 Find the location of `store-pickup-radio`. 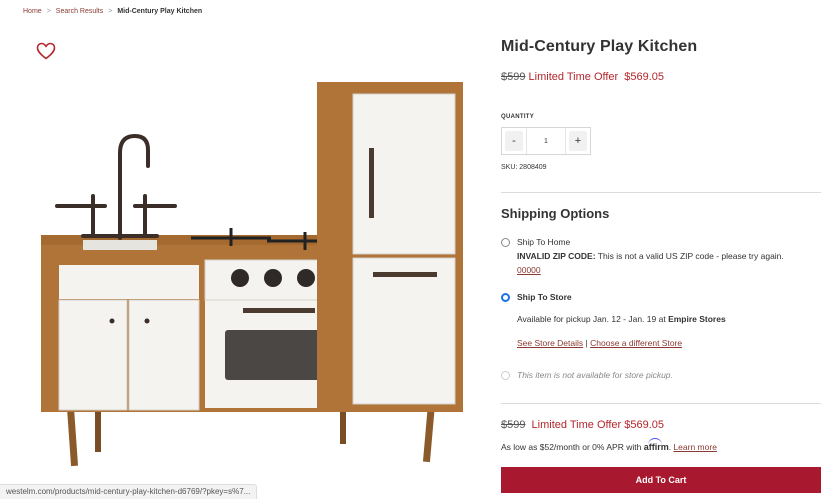

store-pickup-radio is located at coordinates (505, 375).